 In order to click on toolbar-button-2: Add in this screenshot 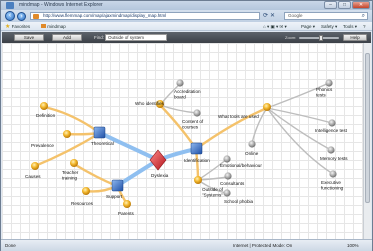, I will do `click(67, 37)`.